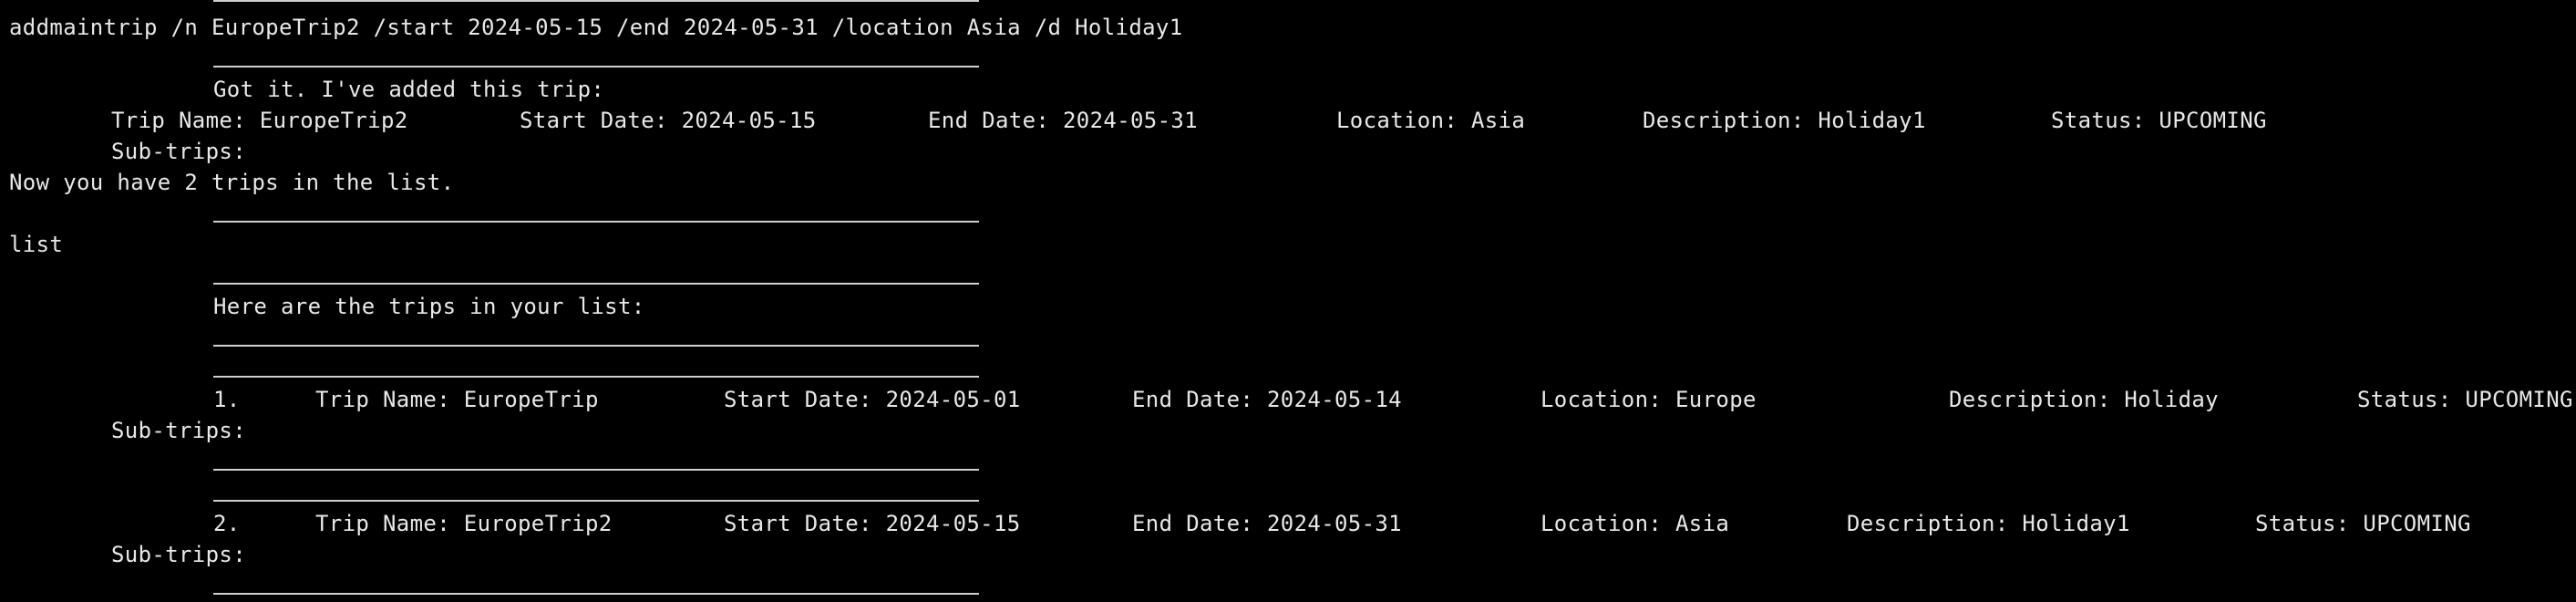 This screenshot has width=2576, height=602. What do you see at coordinates (872, 399) in the screenshot?
I see `trip-start: Start Date: 2024-05-01` at bounding box center [872, 399].